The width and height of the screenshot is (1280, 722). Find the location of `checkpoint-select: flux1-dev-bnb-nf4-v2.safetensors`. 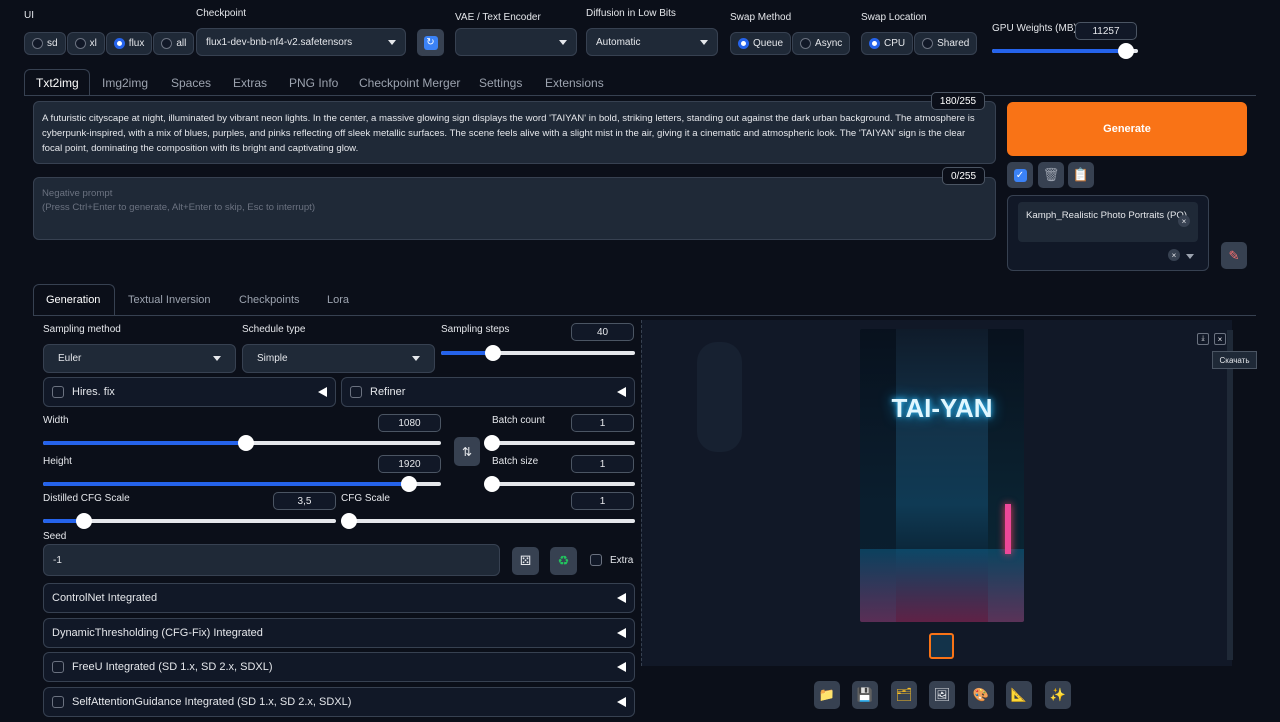

checkpoint-select: flux1-dev-bnb-nf4-v2.safetensors is located at coordinates (301, 42).